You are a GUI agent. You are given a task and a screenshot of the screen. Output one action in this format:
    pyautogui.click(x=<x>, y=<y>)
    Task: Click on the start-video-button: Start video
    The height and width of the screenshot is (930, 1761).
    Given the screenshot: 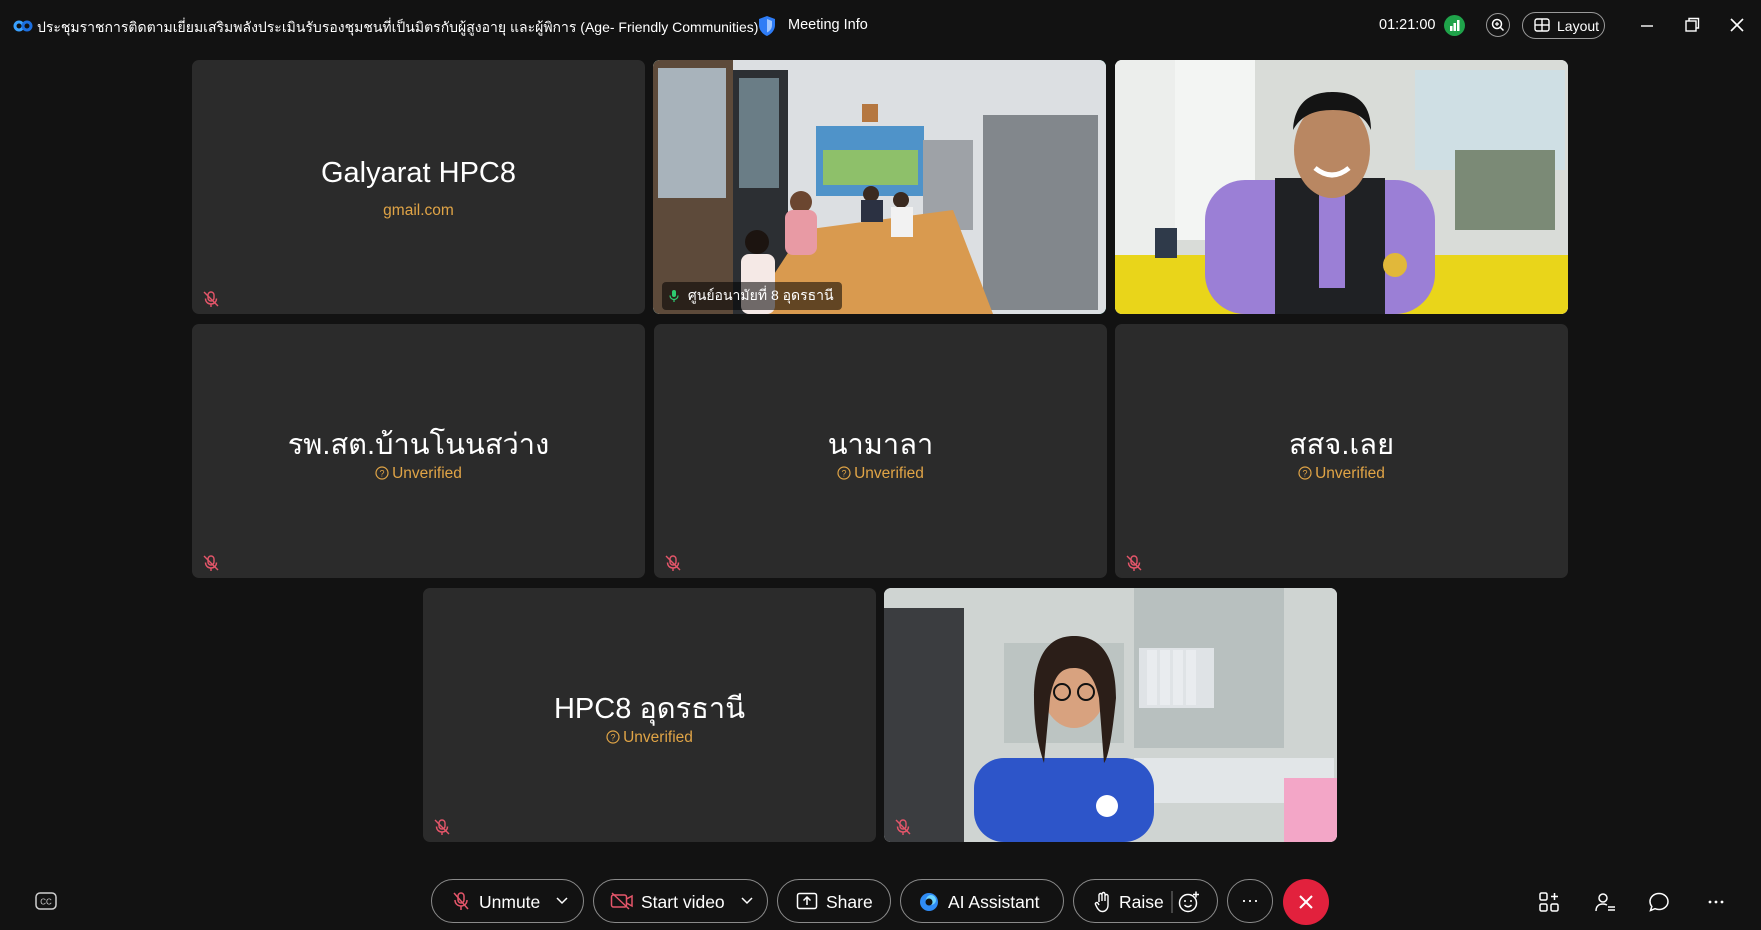 What is the action you would take?
    pyautogui.click(x=680, y=901)
    